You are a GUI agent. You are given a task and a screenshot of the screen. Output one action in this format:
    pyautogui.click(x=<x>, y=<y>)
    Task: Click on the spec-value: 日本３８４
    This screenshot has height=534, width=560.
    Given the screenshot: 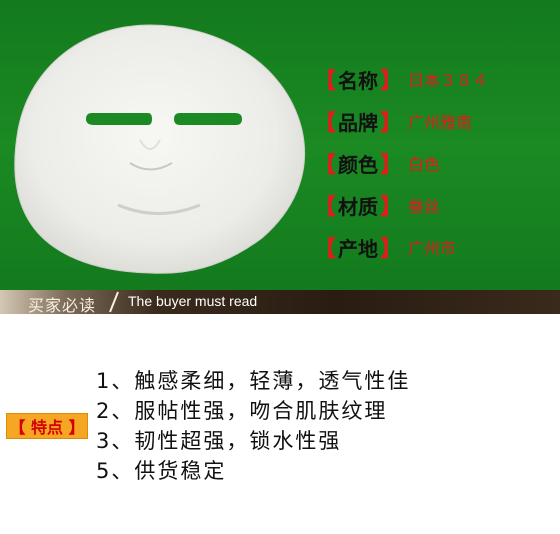 What is the action you would take?
    pyautogui.click(x=448, y=80)
    